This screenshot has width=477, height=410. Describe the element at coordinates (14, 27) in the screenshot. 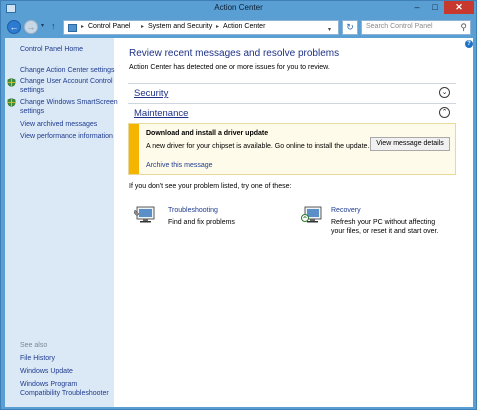

I see `back-button: ←` at that location.